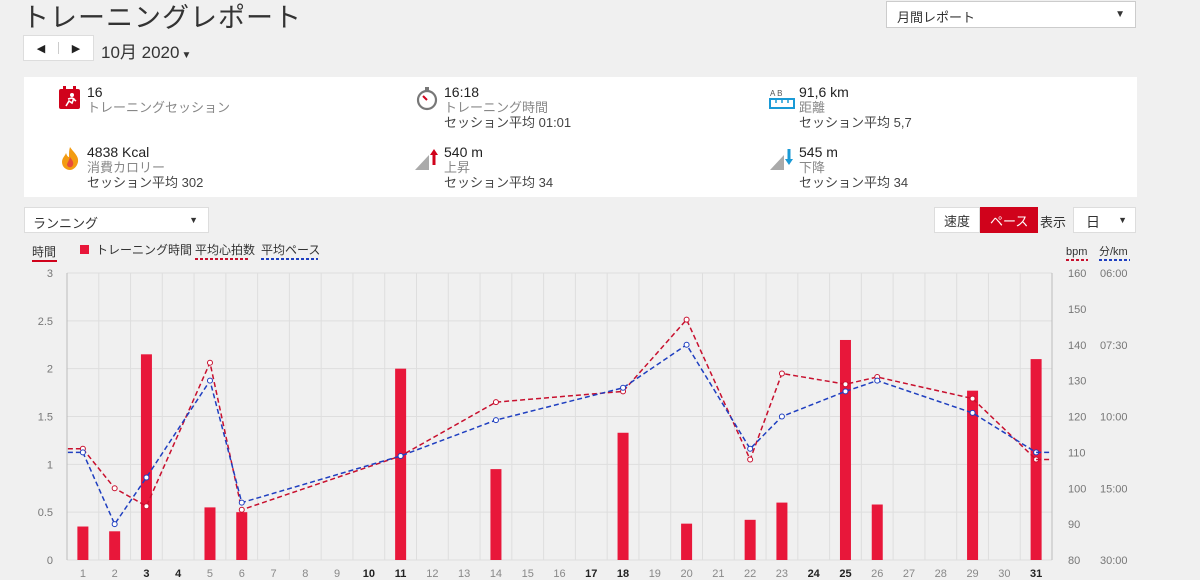 This screenshot has width=1200, height=580. Describe the element at coordinates (1076, 252) in the screenshot. I see `y-bpm-axis-title: bpm` at that location.